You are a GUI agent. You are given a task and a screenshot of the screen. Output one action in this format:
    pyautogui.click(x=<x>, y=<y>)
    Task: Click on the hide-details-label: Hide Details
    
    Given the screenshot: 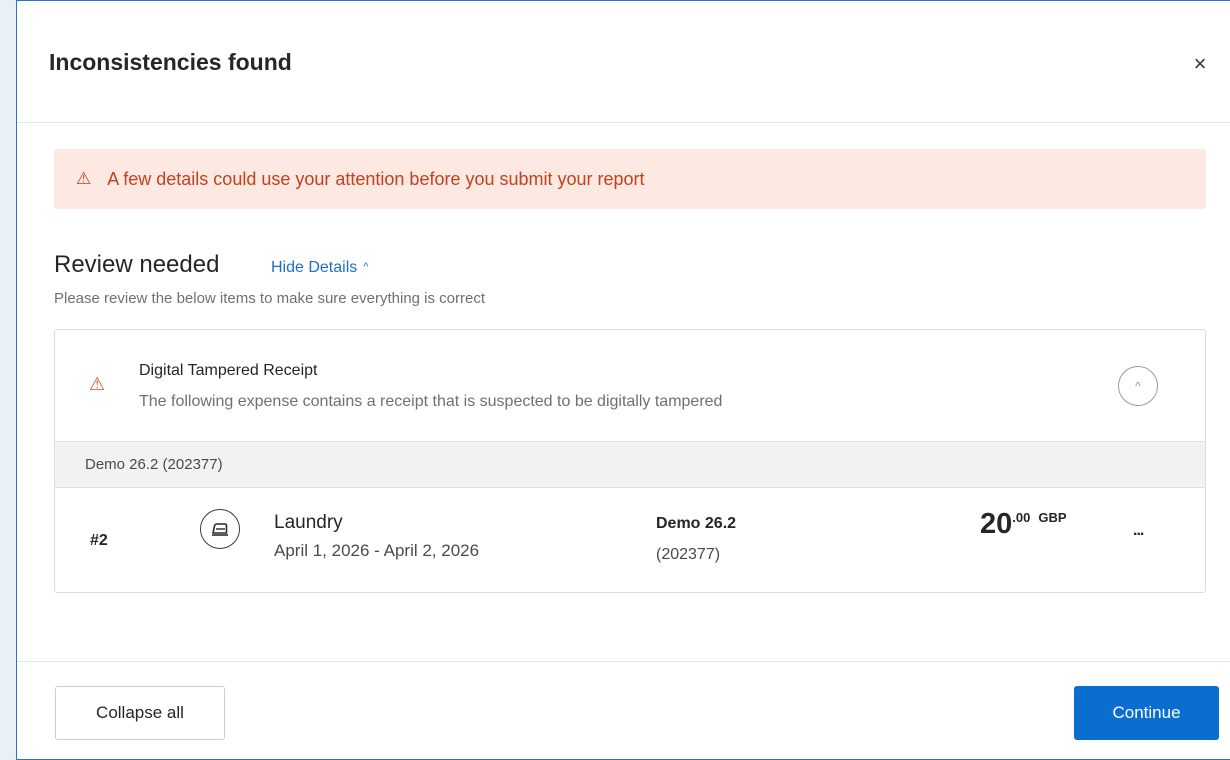 What is the action you would take?
    pyautogui.click(x=314, y=267)
    